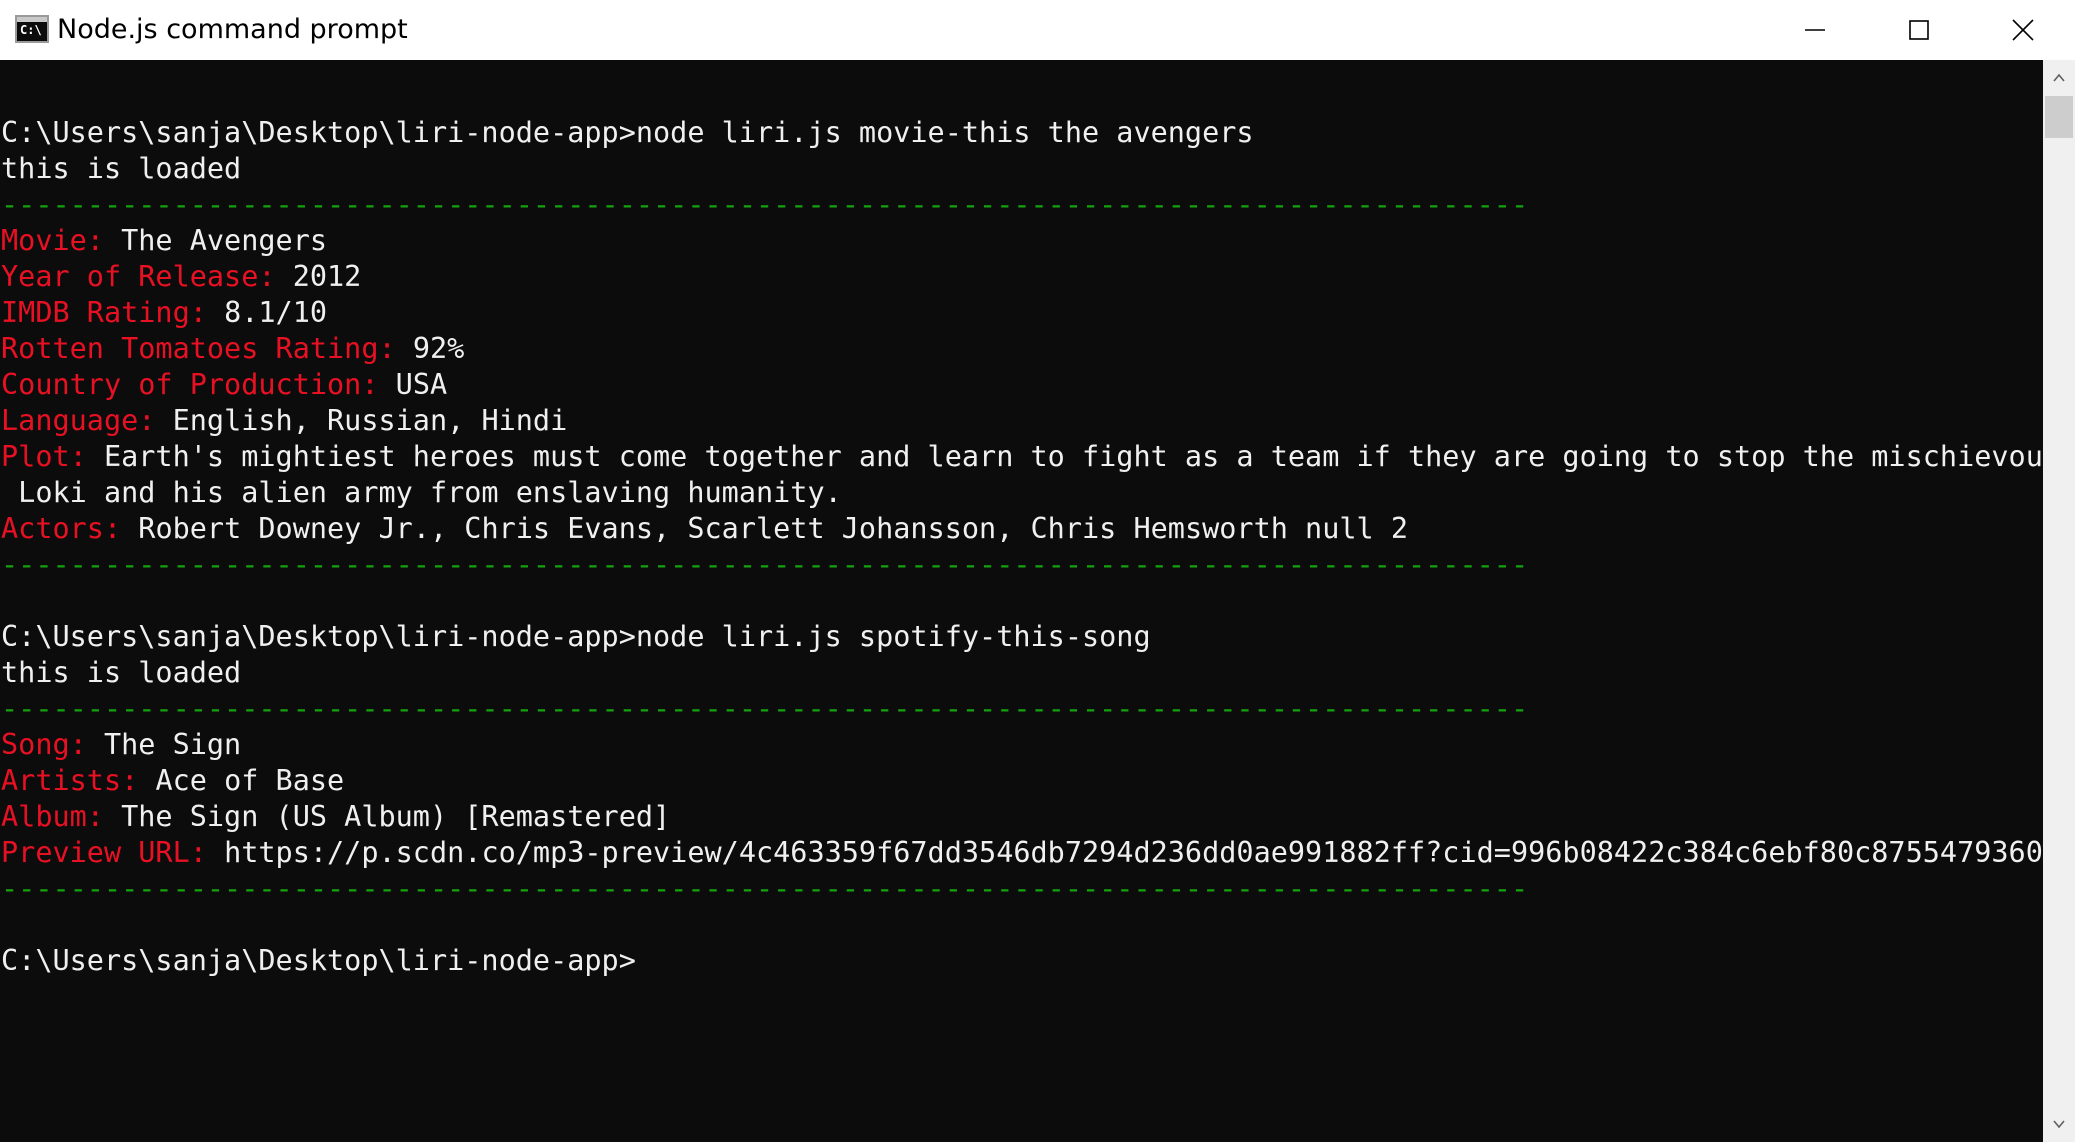 This screenshot has height=1142, width=2075. I want to click on output-field-song: Song: The Sign, so click(121, 745).